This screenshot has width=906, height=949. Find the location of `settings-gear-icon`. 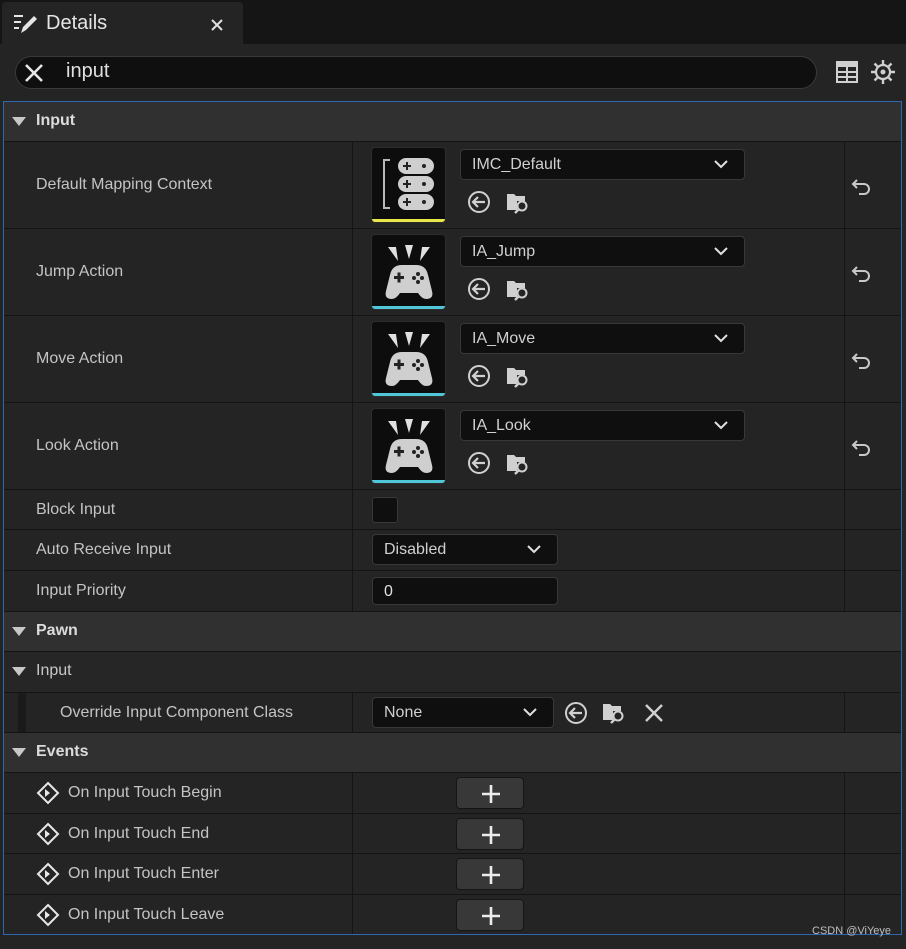

settings-gear-icon is located at coordinates (883, 72).